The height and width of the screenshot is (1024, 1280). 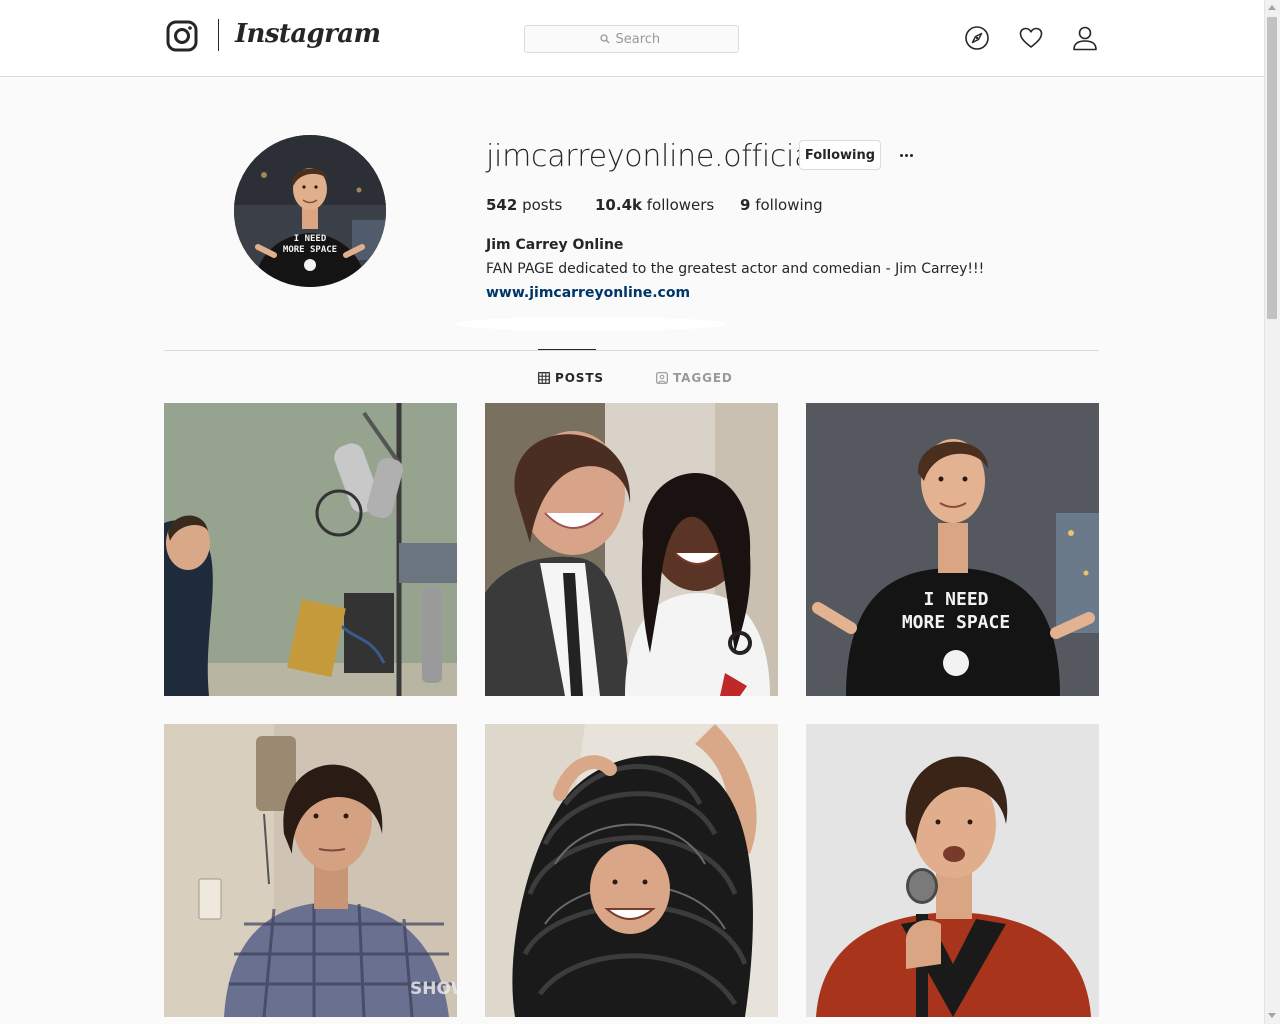 What do you see at coordinates (1272, 168) in the screenshot?
I see `scrollbar-thumb` at bounding box center [1272, 168].